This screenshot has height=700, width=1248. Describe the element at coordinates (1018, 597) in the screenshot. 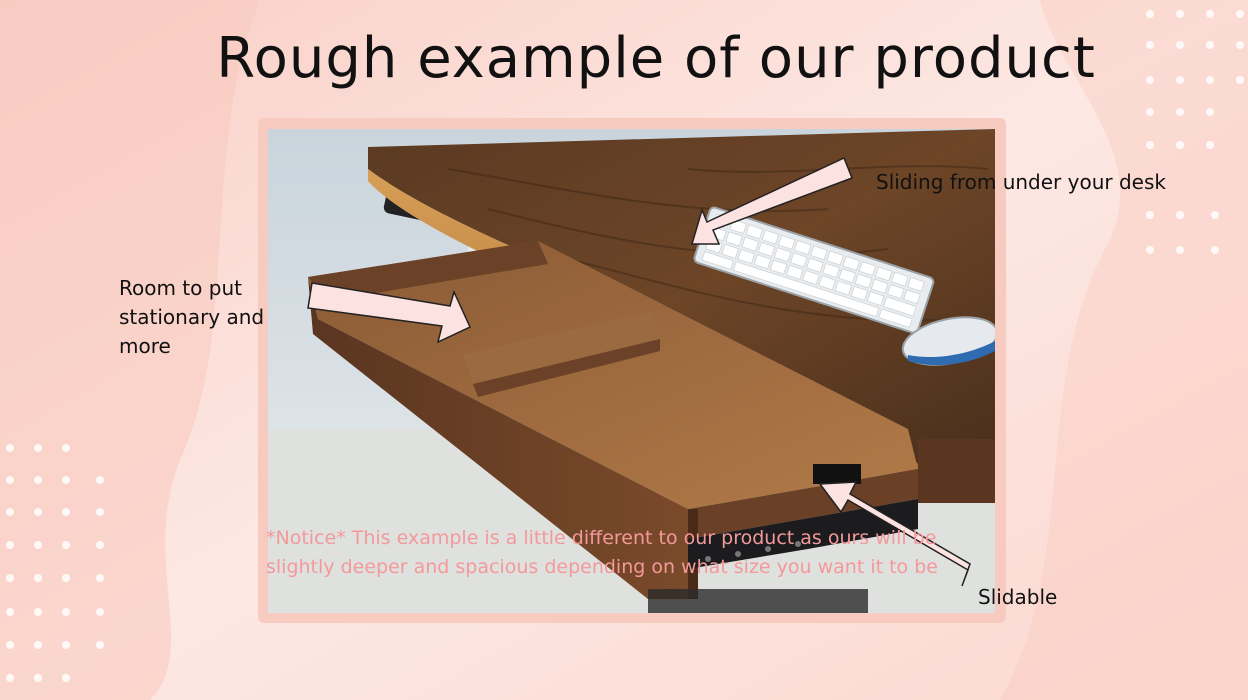

I see `label-slidable: Slidable` at that location.